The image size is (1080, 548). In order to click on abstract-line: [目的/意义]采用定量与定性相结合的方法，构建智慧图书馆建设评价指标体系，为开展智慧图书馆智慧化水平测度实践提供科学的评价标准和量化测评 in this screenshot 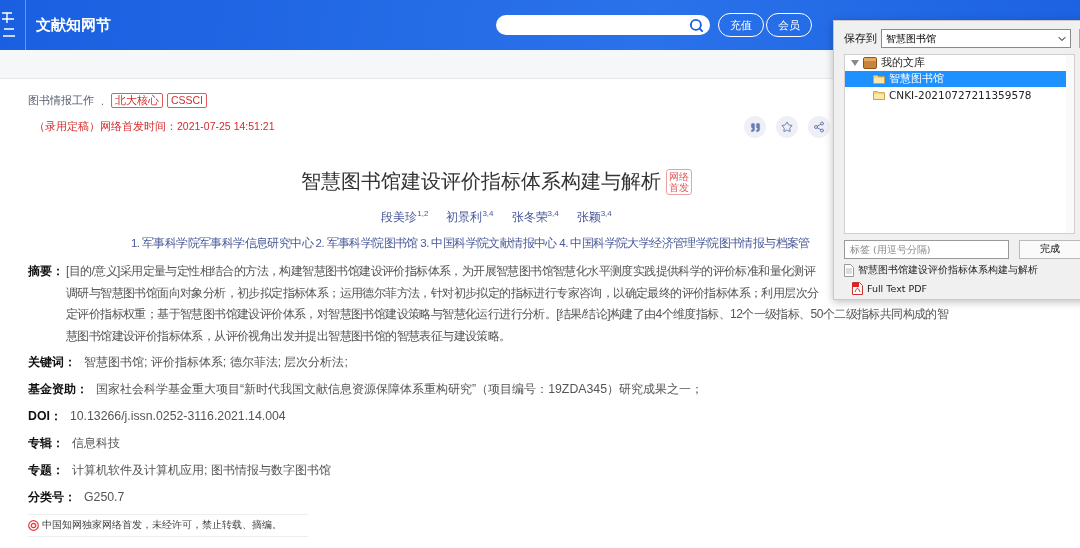, I will do `click(441, 271)`.